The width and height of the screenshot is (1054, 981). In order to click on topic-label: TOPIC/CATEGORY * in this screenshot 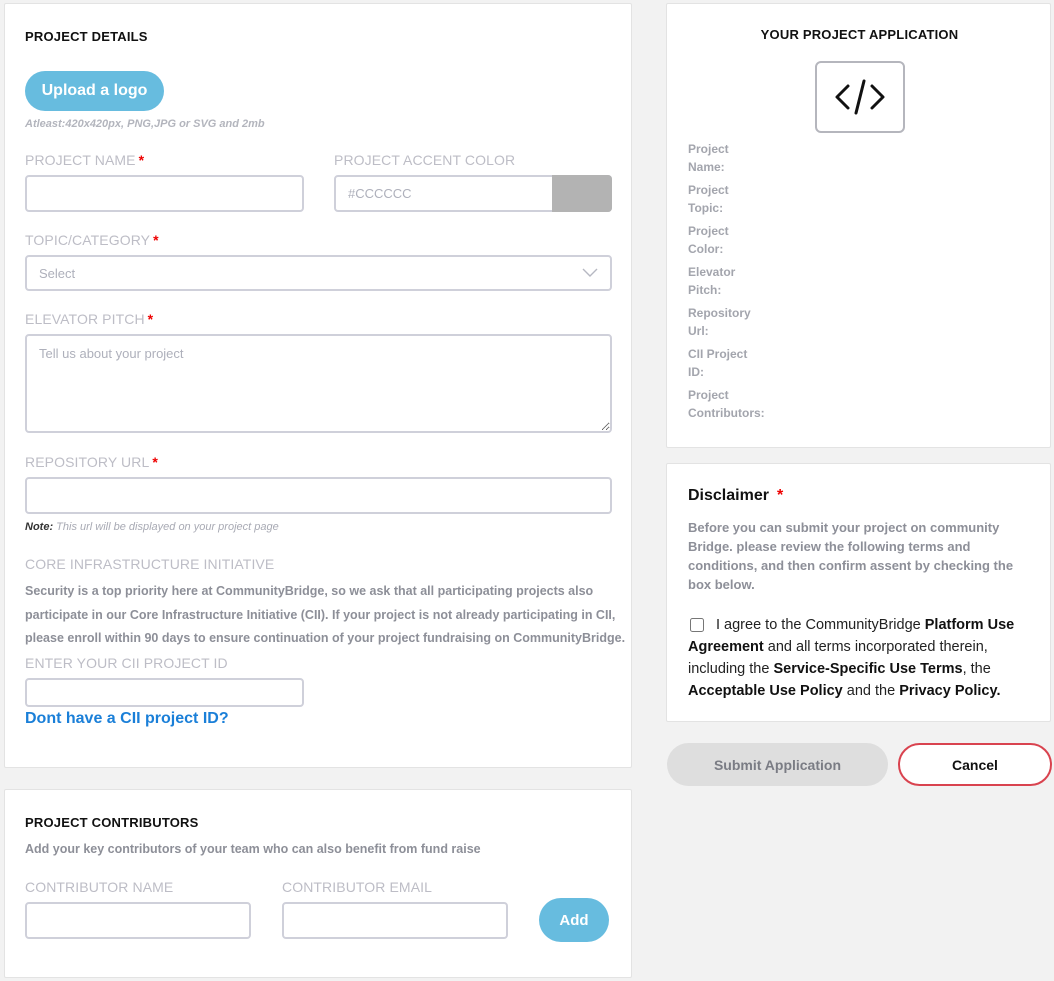, I will do `click(92, 240)`.